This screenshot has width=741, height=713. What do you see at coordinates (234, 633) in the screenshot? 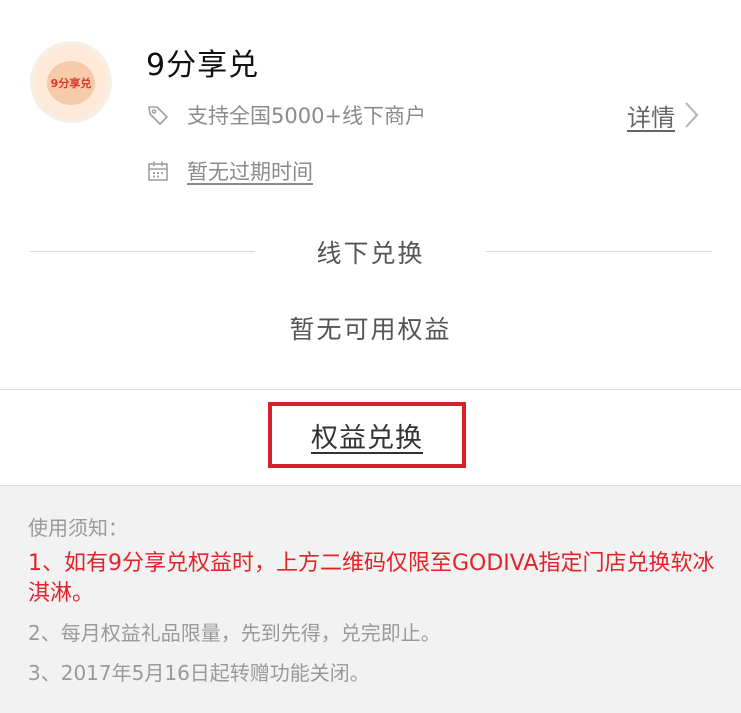
I see `notice-item-2: 2、每月权益礼品限量，先到先得，兑完即止。` at bounding box center [234, 633].